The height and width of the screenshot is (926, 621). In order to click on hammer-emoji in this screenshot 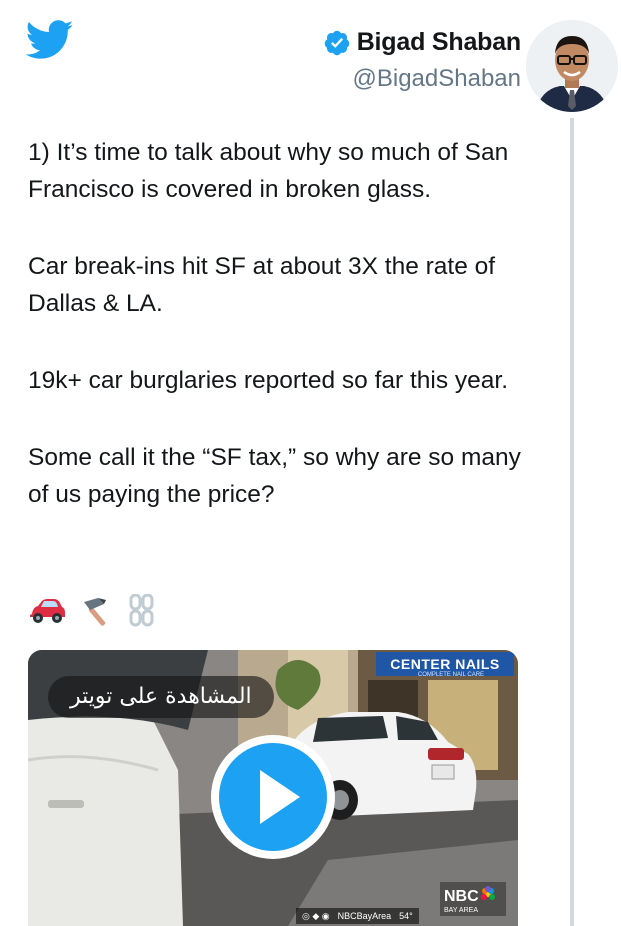, I will do `click(95, 612)`.